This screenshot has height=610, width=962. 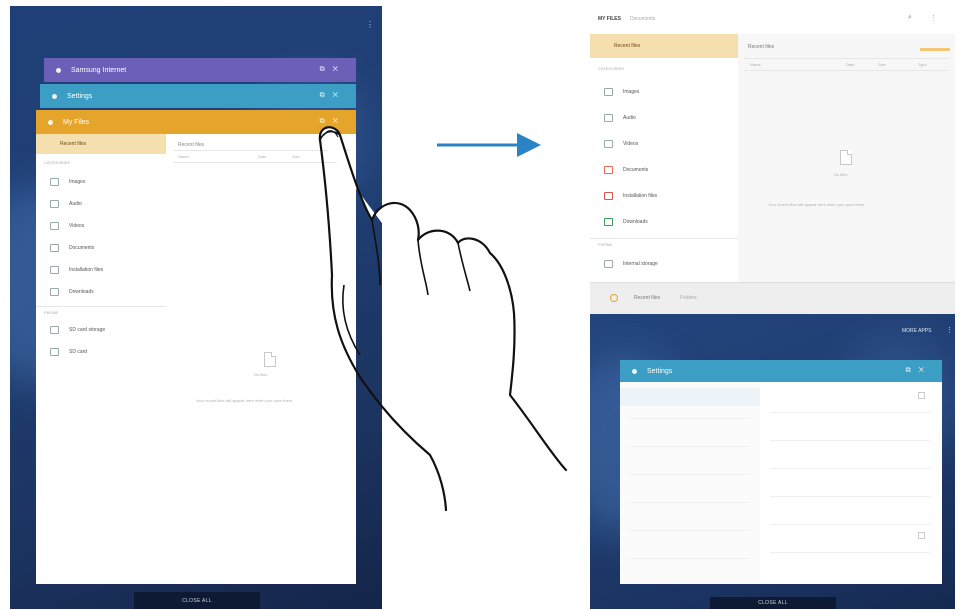 I want to click on sidebar-item-internal-storage: Internal storage, so click(x=664, y=264).